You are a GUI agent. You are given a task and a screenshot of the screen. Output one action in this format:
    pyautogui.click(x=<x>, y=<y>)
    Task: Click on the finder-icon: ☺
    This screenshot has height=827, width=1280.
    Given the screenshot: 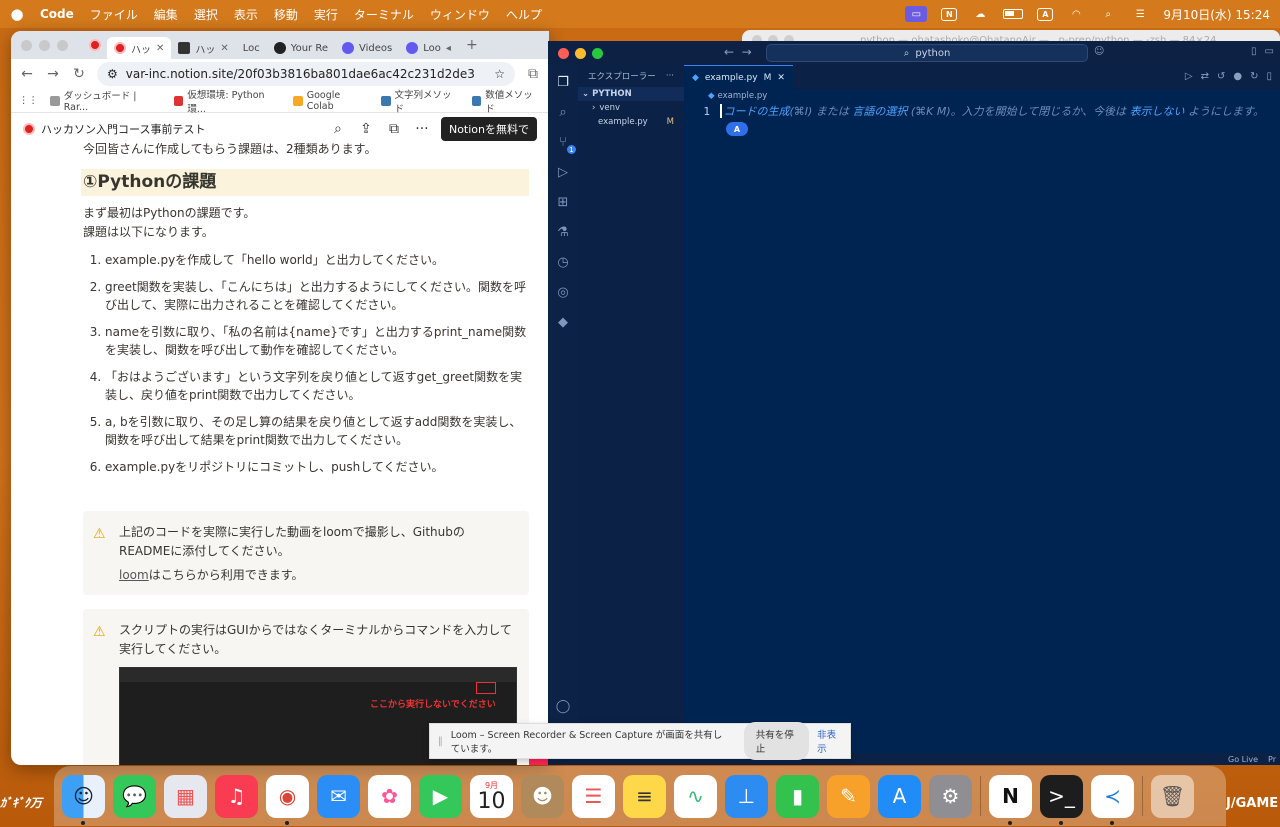 What is the action you would take?
    pyautogui.click(x=83, y=799)
    